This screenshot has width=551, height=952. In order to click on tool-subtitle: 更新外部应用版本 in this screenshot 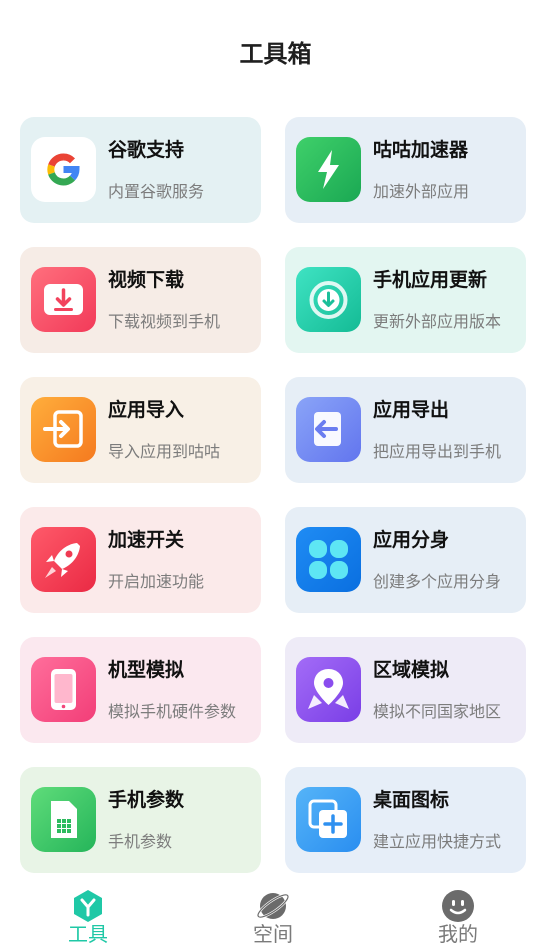, I will do `click(437, 321)`.